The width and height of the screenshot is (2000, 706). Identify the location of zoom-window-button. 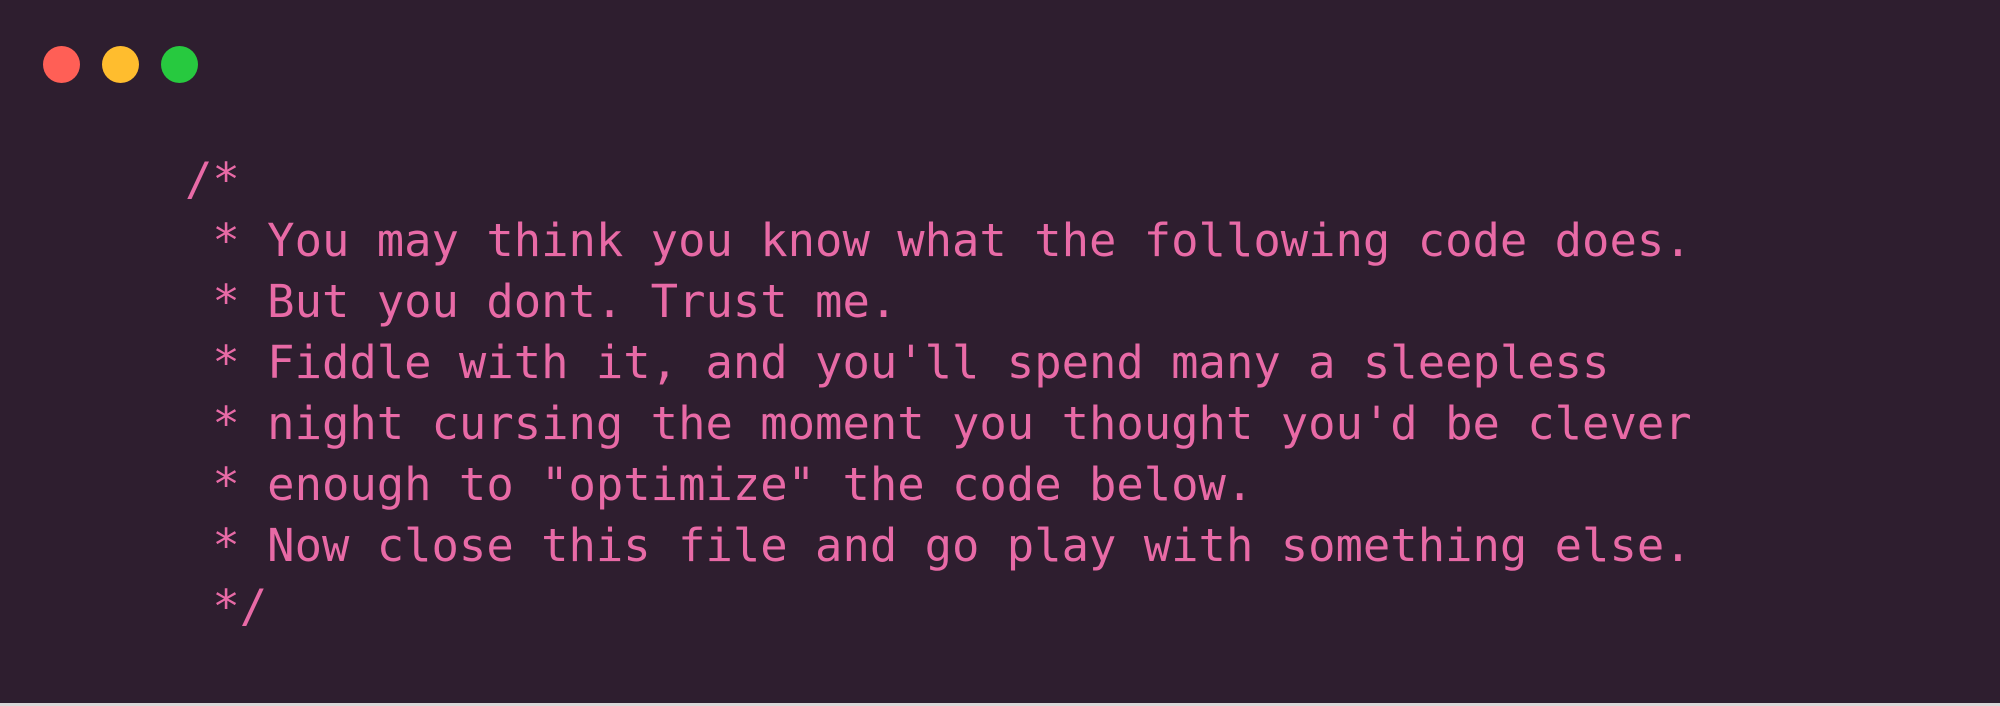
(179, 64).